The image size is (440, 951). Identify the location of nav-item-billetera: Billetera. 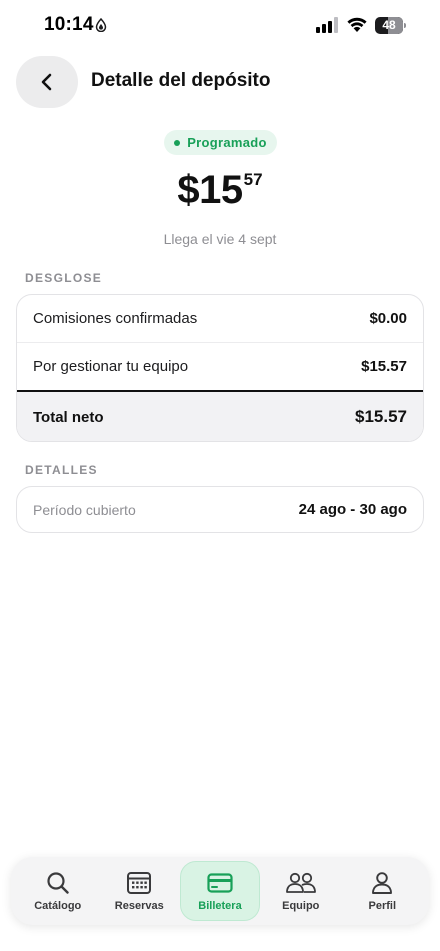
(220, 891).